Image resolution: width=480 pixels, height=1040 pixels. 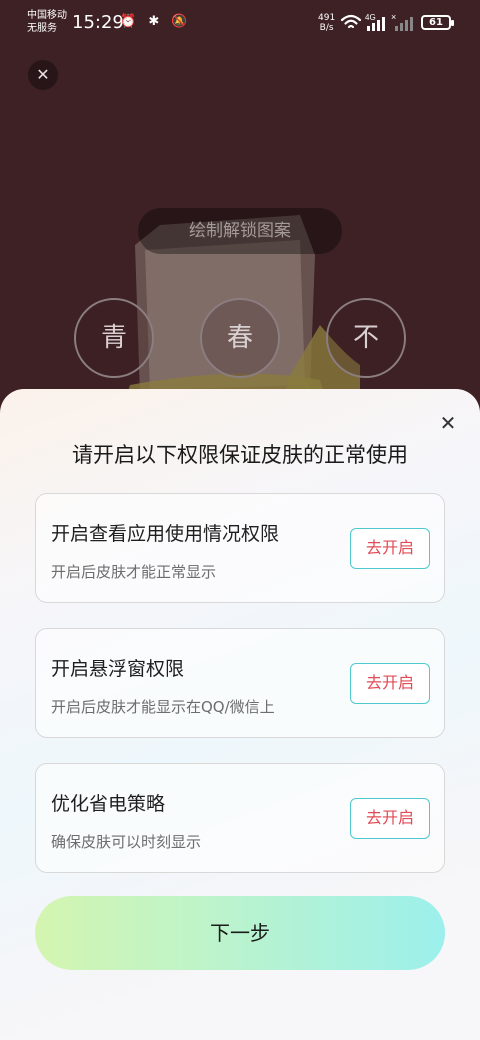 I want to click on network-type-label: 4G, so click(x=370, y=17).